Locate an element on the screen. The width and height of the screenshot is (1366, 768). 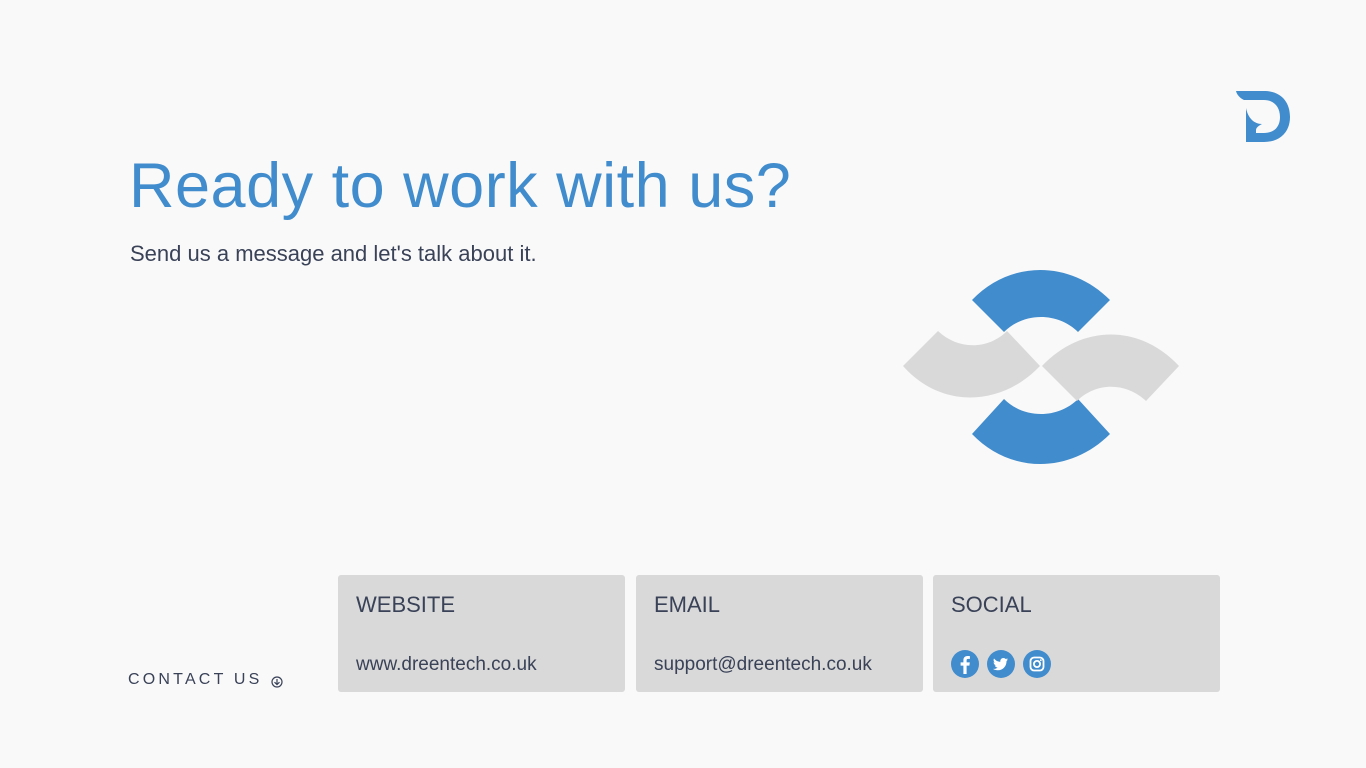
social-icons is located at coordinates (1001, 664).